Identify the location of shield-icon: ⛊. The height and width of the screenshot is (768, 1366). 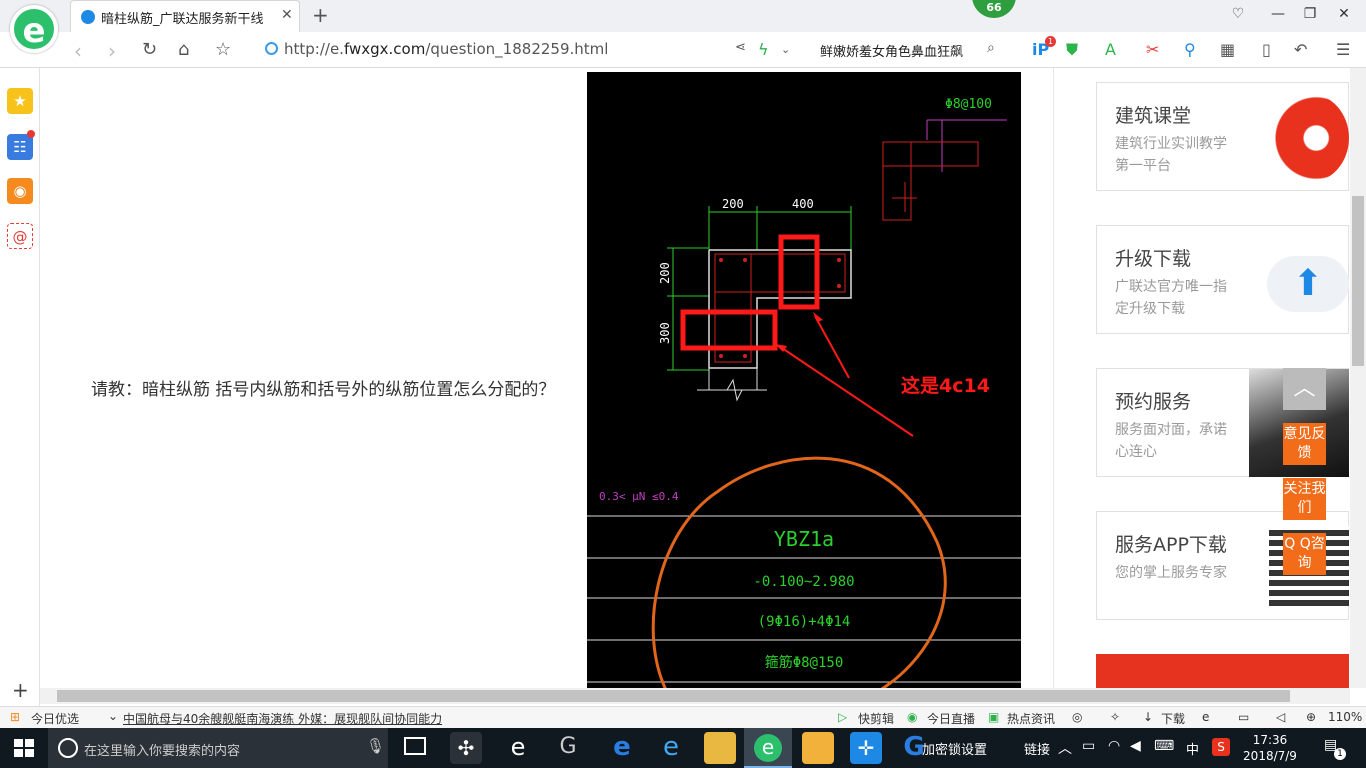
(1072, 50).